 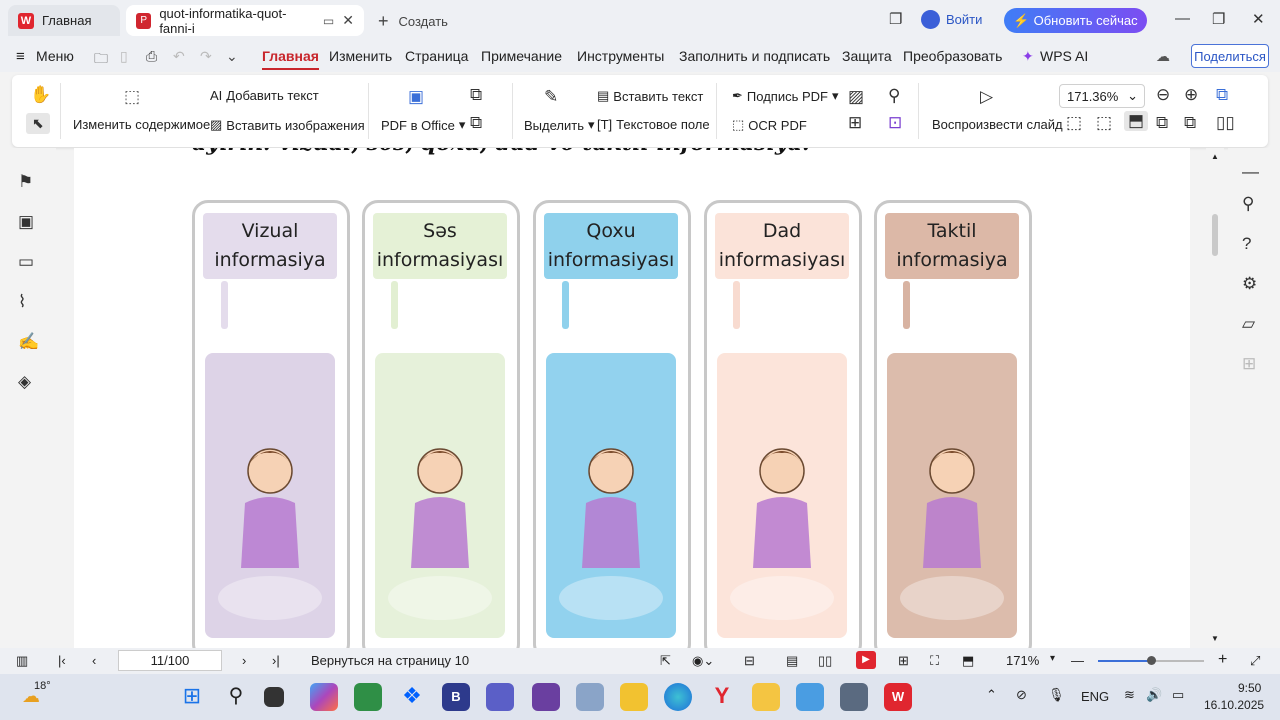 What do you see at coordinates (456, 697) in the screenshot?
I see `app-b-icon: B` at bounding box center [456, 697].